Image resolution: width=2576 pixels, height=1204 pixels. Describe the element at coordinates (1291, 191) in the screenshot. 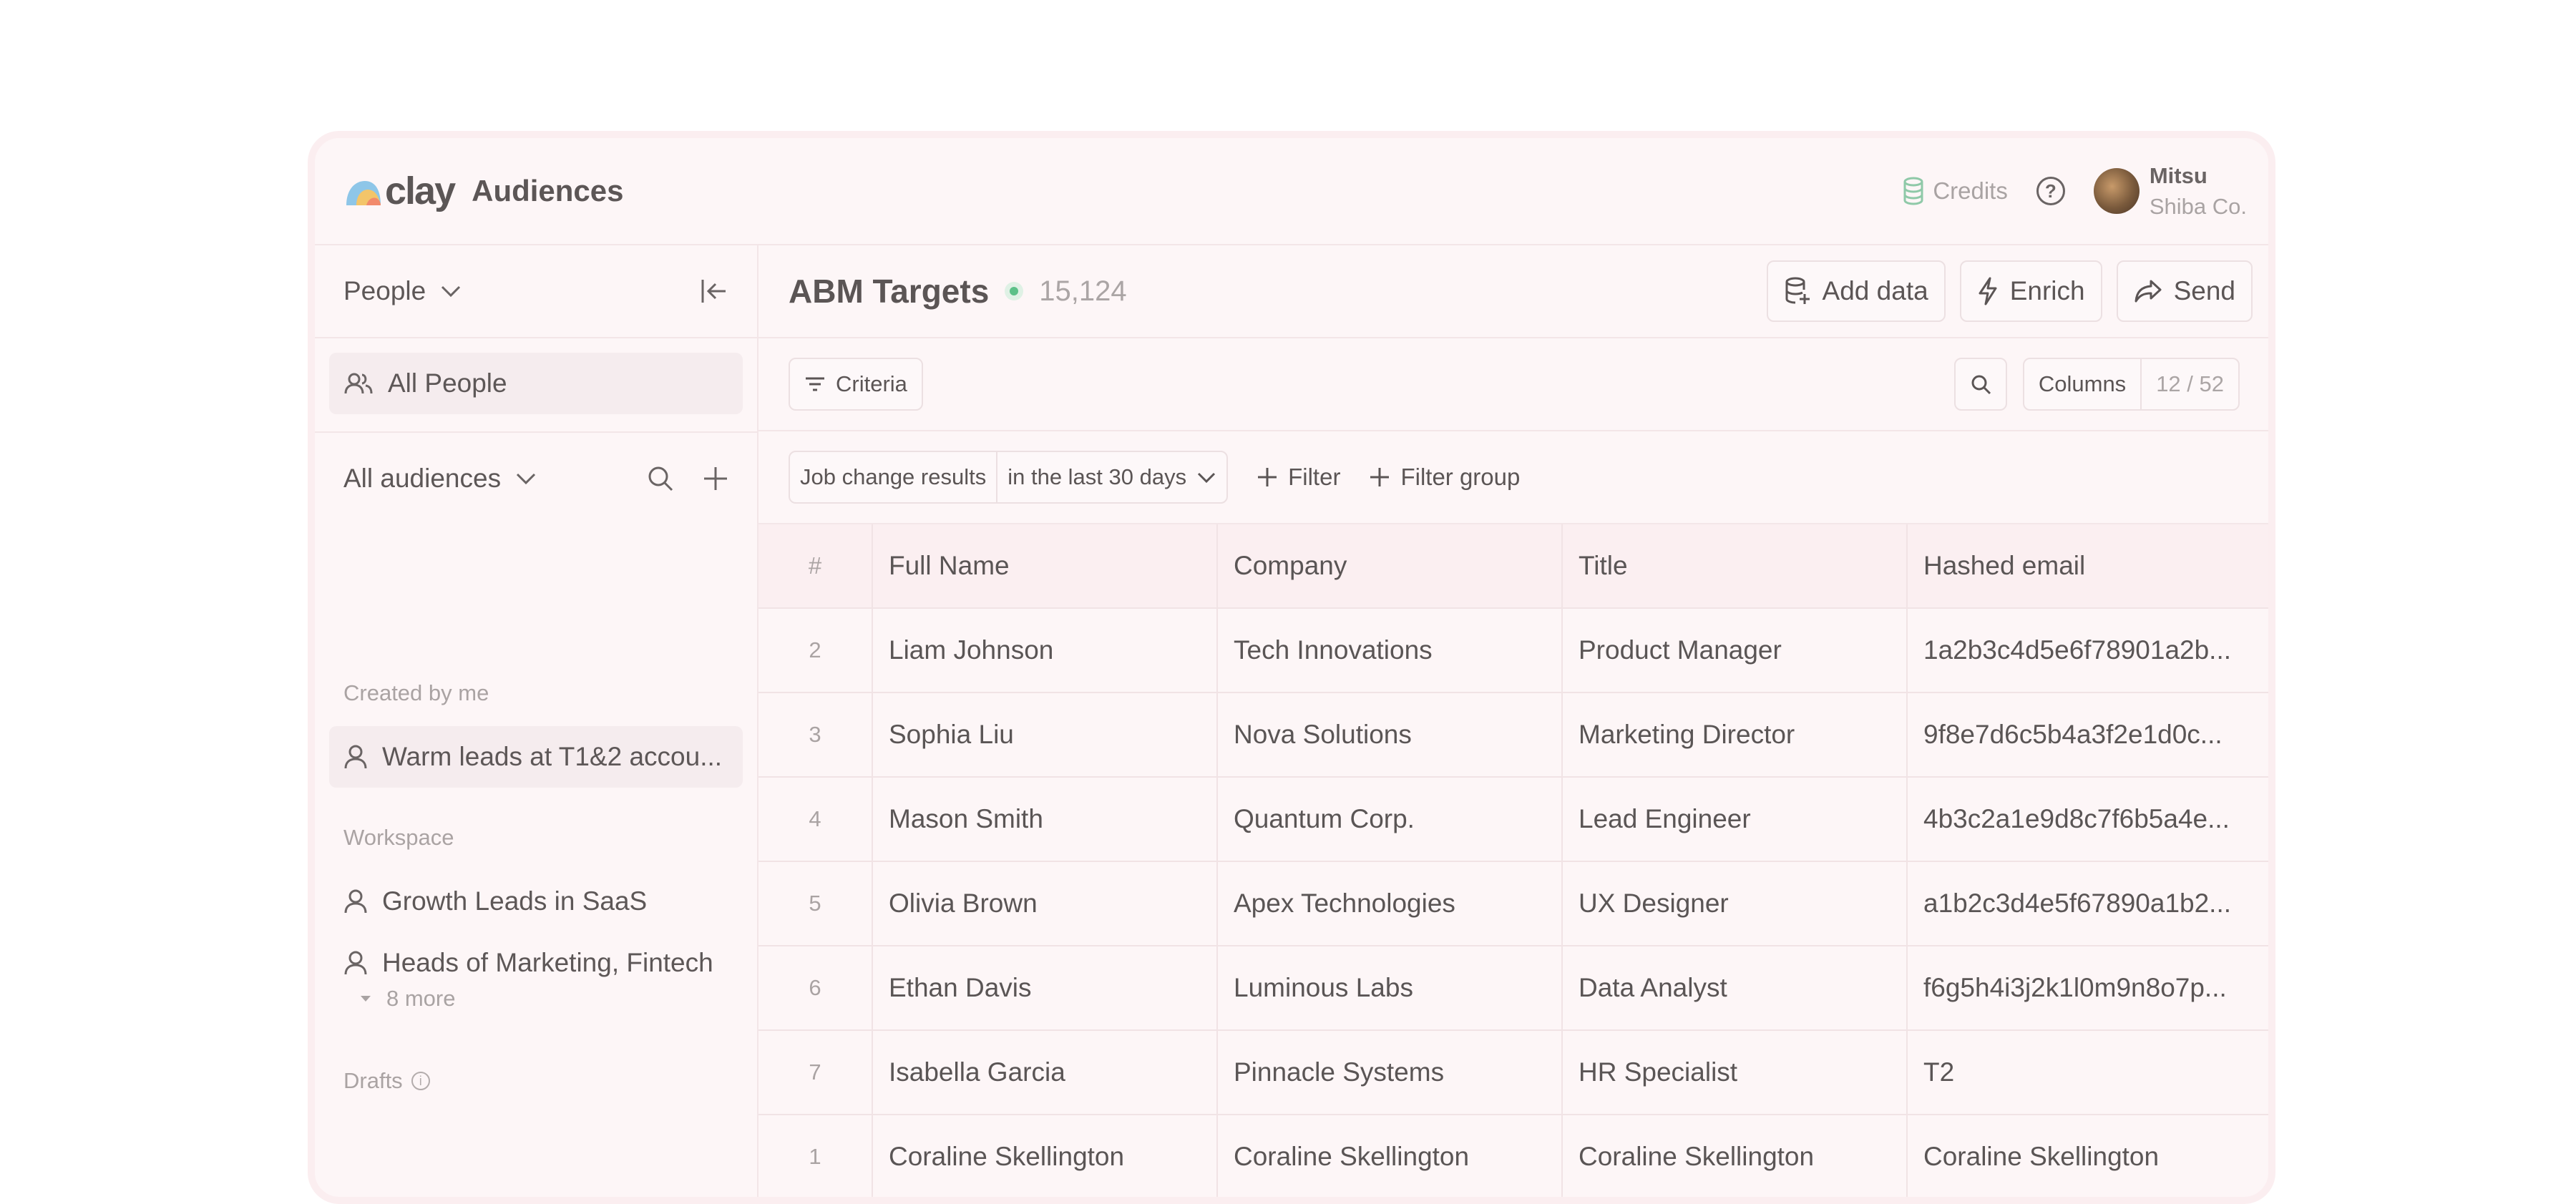

I see `top-bar: clay Audiences Credits ? Mitsu Shiba Co.` at that location.